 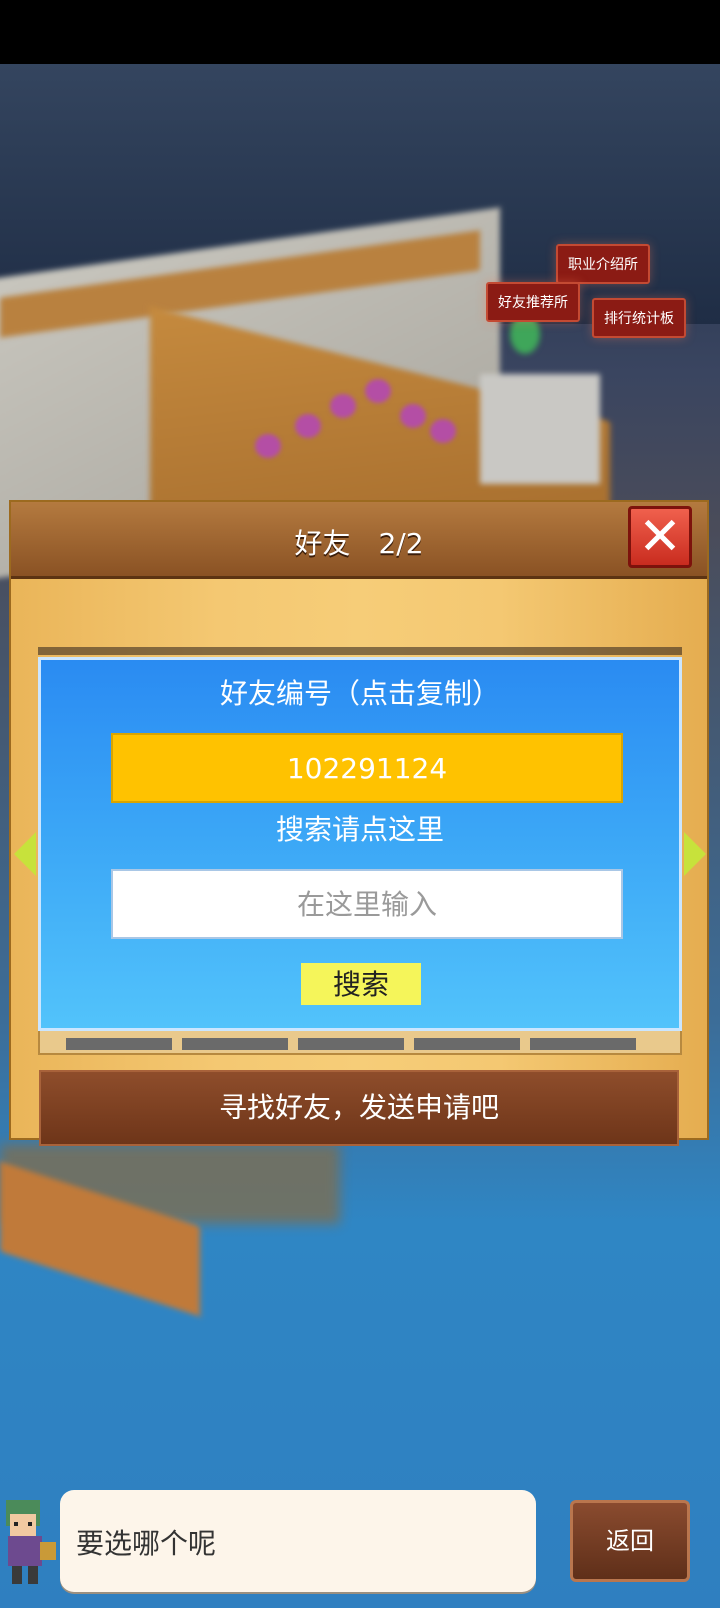 I want to click on dialog-title-bar: 好友 2/2, so click(x=359, y=540).